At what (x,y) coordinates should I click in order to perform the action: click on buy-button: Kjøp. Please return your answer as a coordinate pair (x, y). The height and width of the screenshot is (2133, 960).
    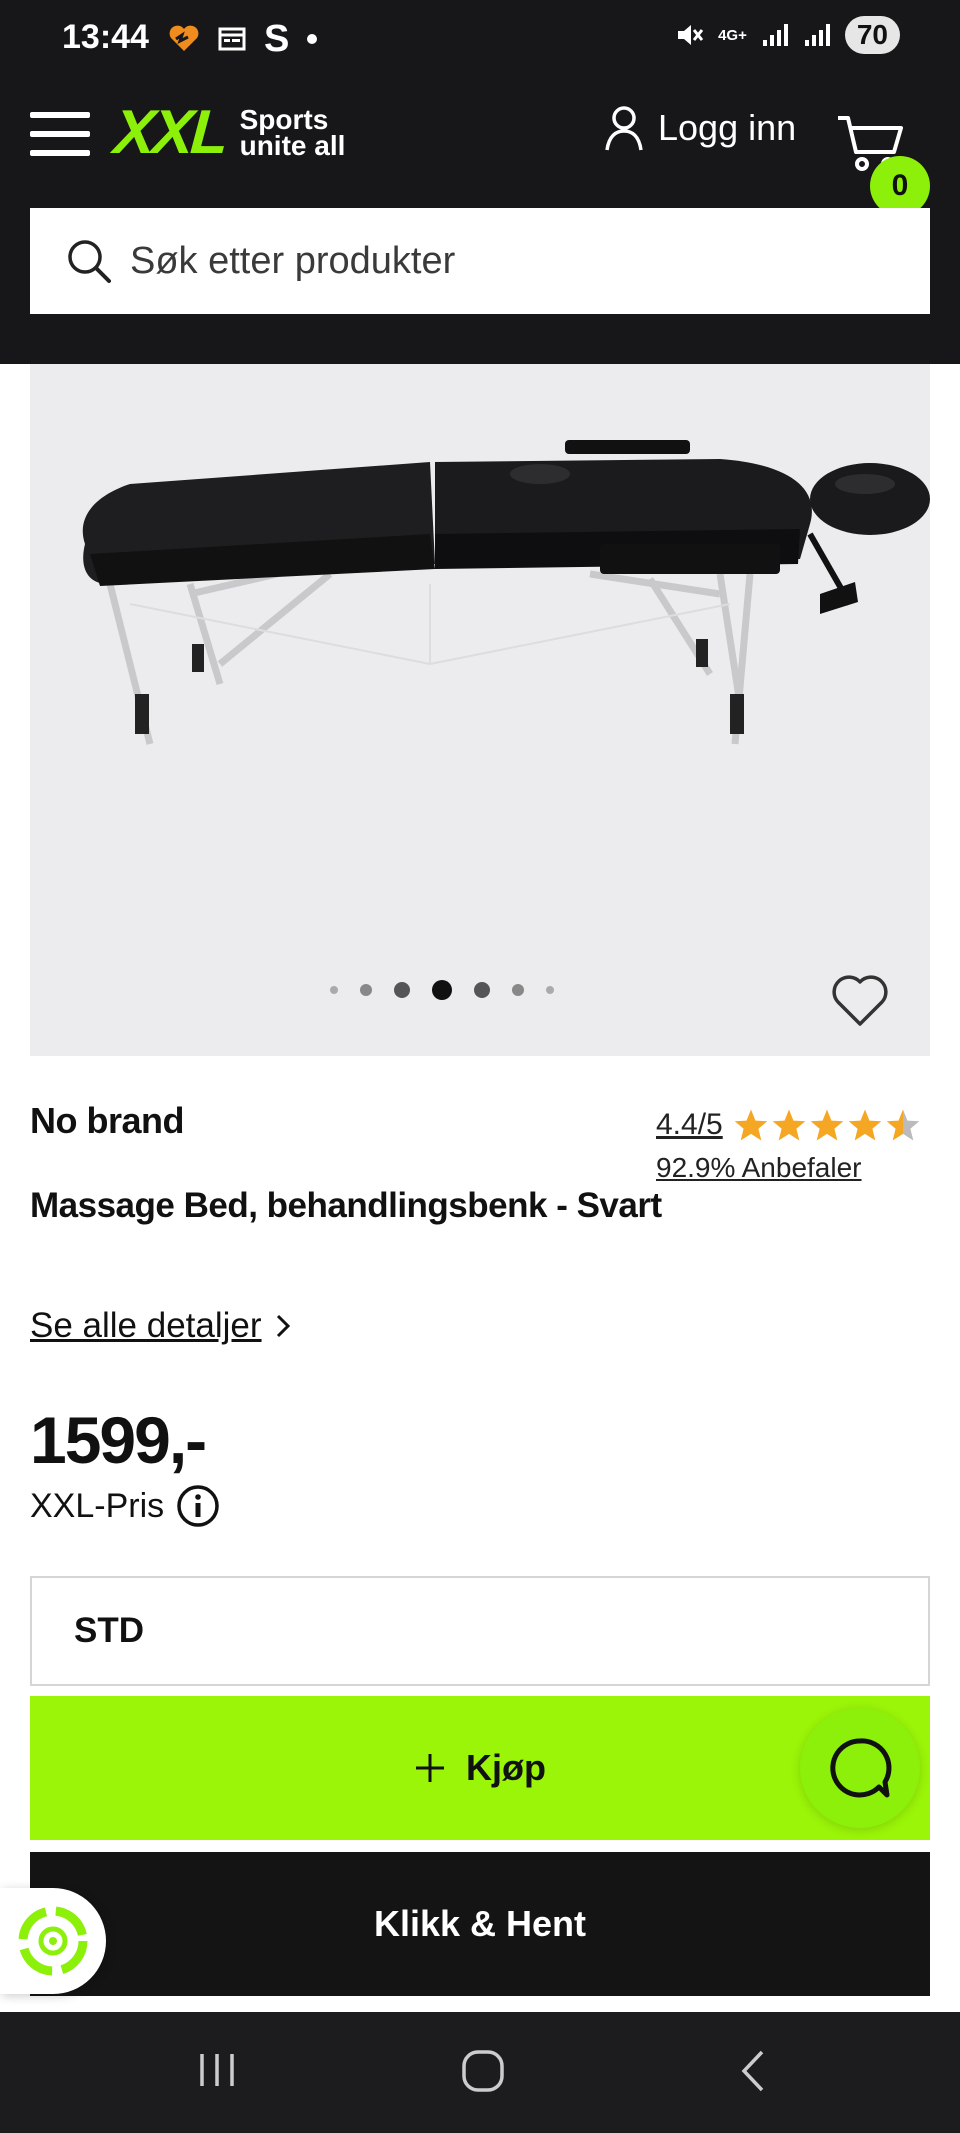
    Looking at the image, I should click on (480, 1768).